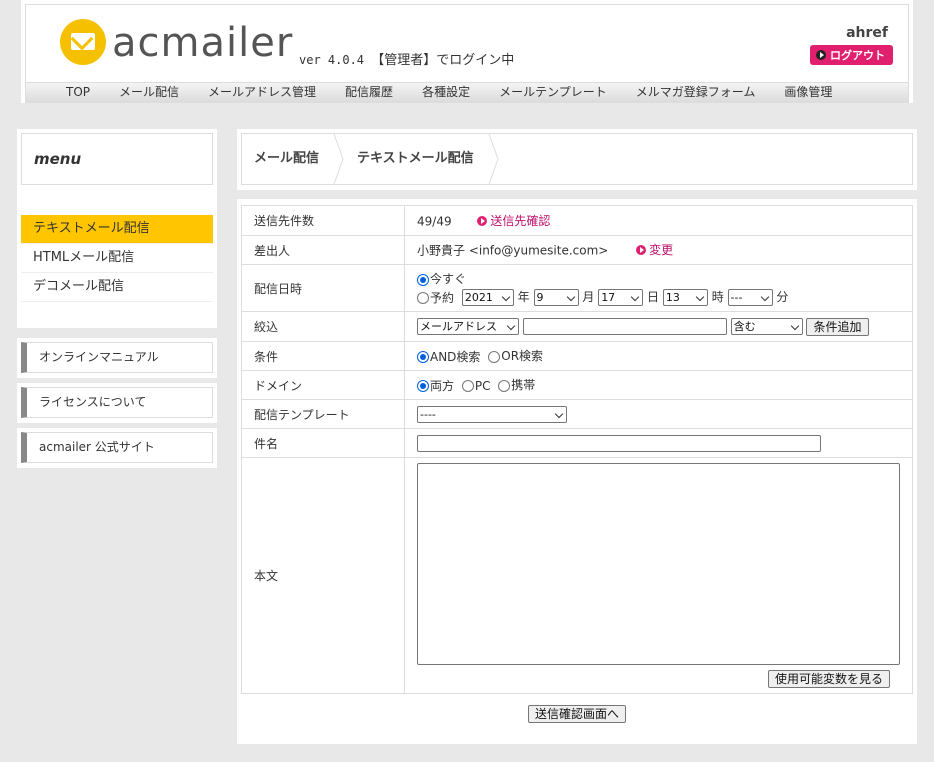 Image resolution: width=934 pixels, height=762 pixels. What do you see at coordinates (717, 297) in the screenshot?
I see `hour-unit: 時` at bounding box center [717, 297].